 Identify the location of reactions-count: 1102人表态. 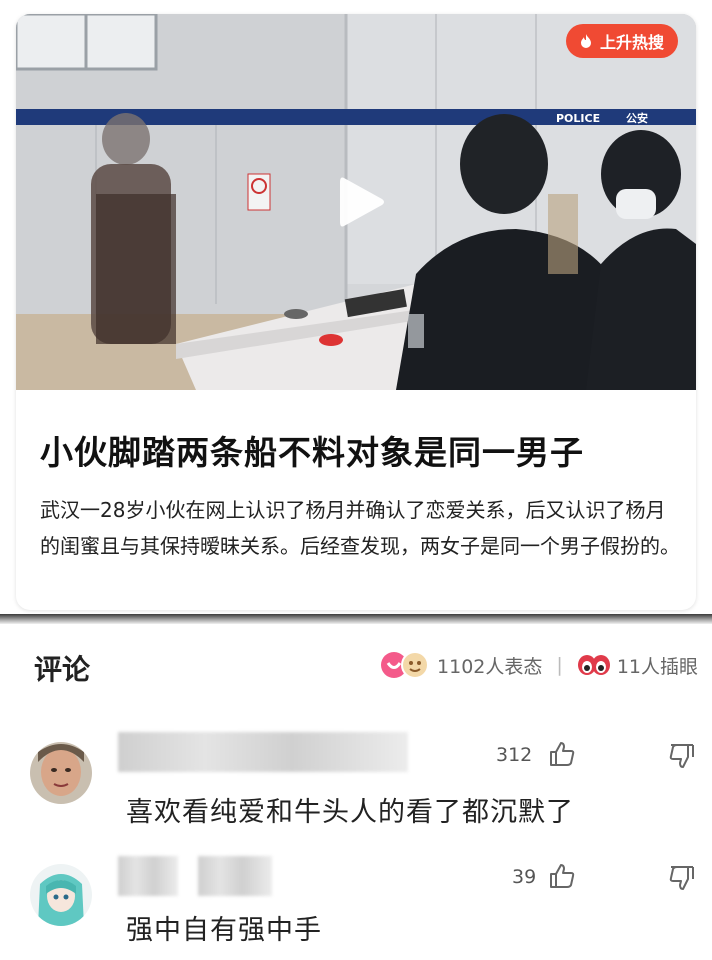
(490, 666).